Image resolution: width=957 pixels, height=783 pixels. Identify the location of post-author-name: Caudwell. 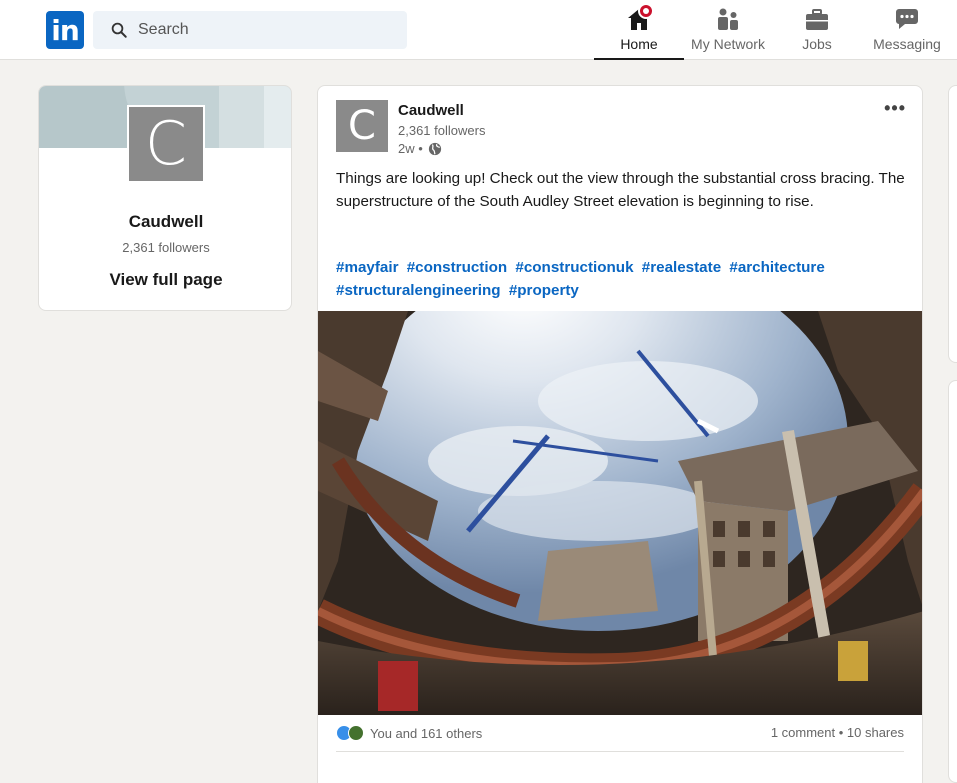
(431, 110).